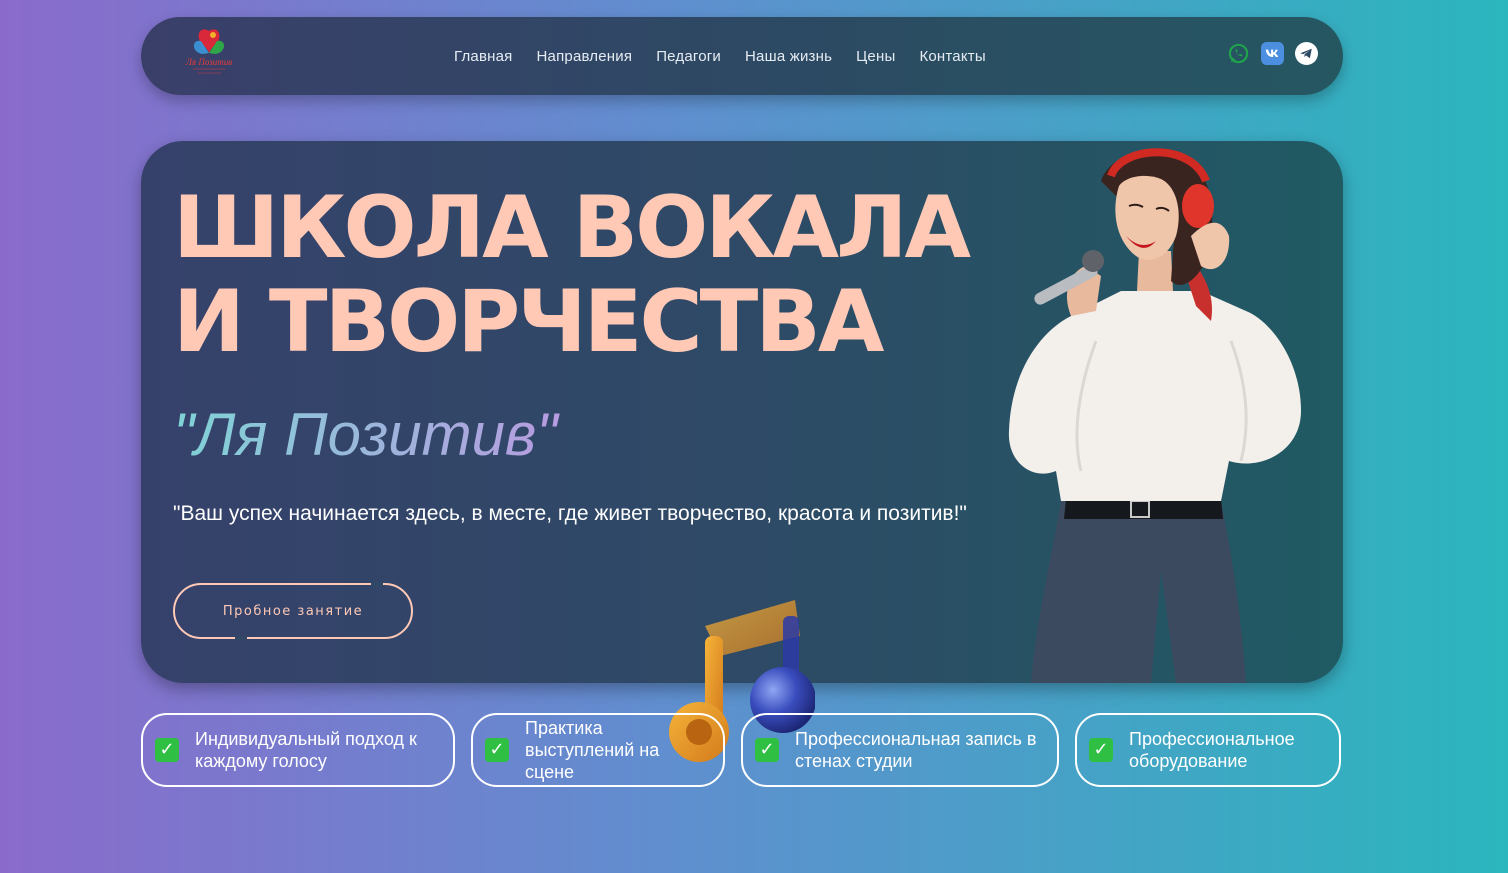  Describe the element at coordinates (585, 56) in the screenshot. I see `nav-item-directions: Направления` at that location.